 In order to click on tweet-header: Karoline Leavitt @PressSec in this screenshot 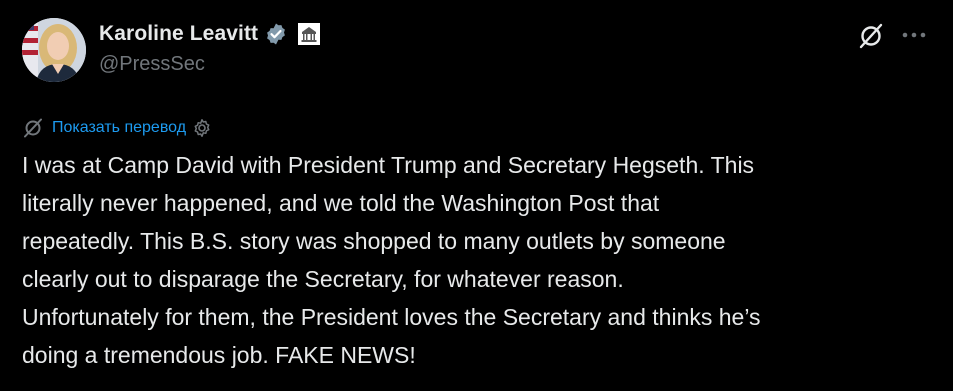, I will do `click(210, 47)`.